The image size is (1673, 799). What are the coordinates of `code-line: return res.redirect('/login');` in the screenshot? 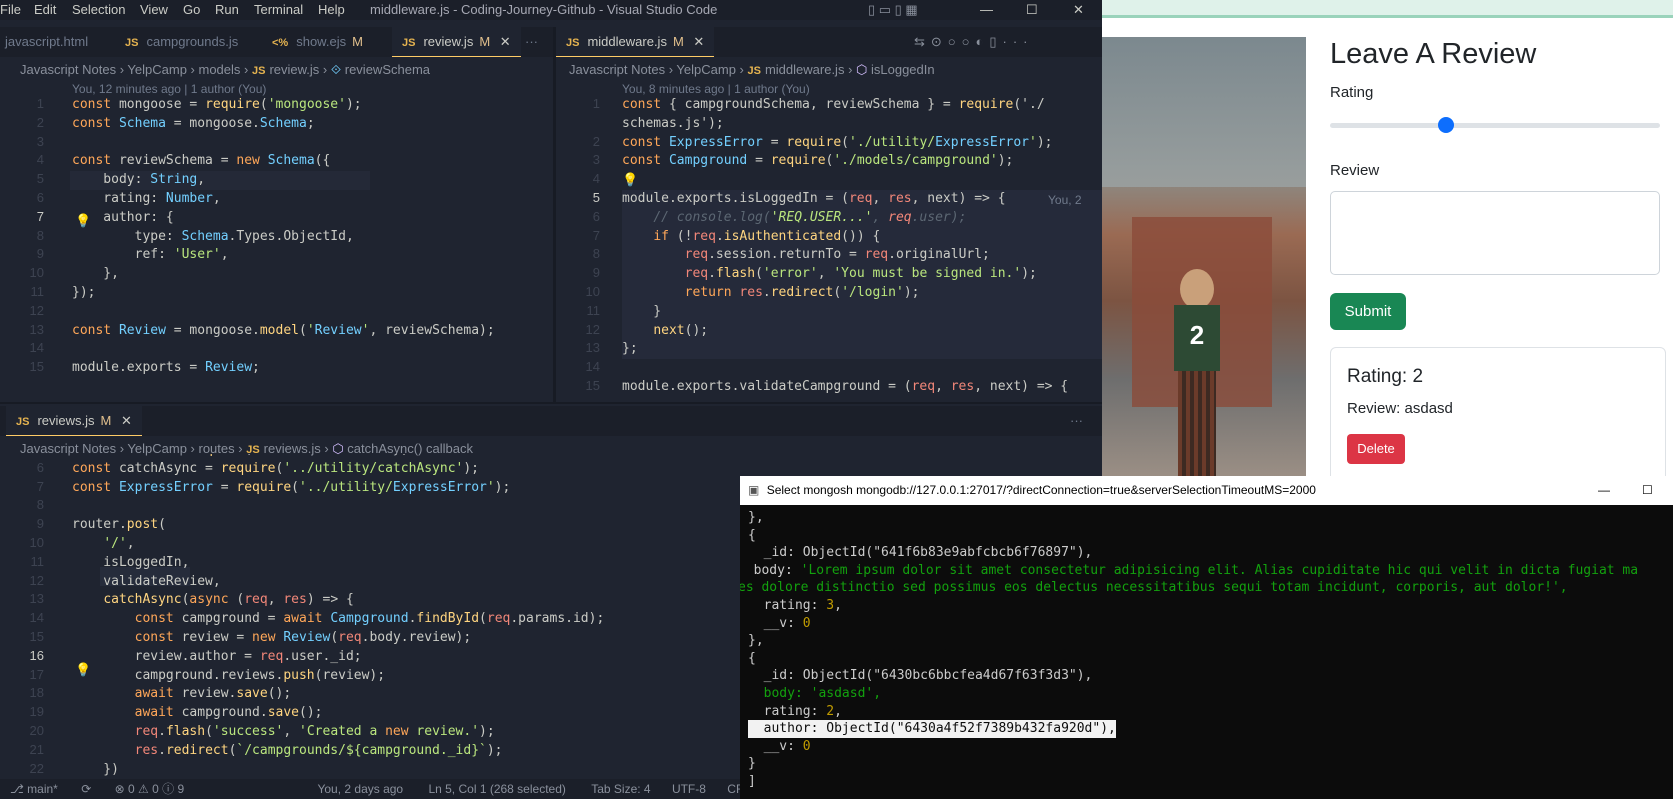 It's located at (845, 293).